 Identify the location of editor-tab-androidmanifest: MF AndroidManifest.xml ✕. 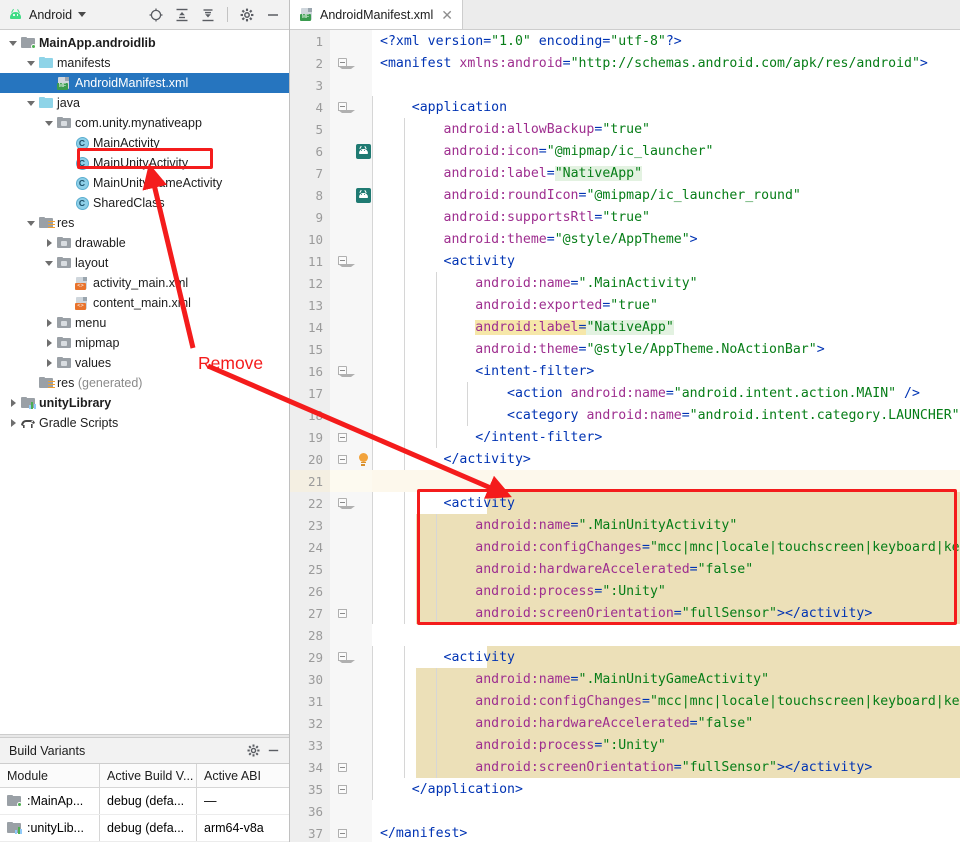
(376, 14).